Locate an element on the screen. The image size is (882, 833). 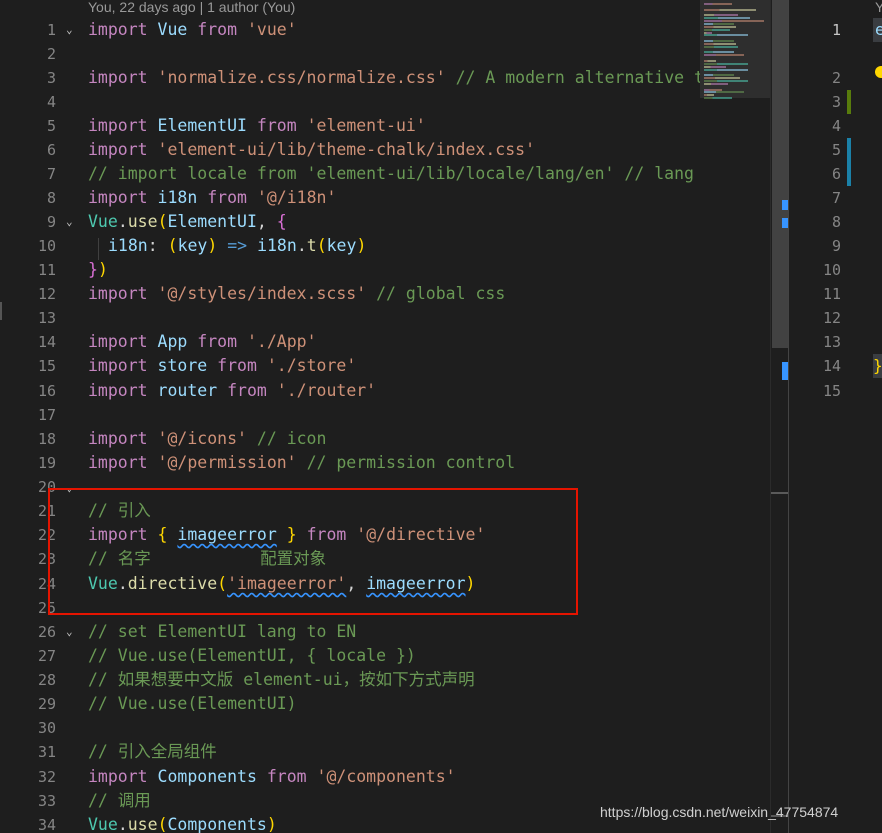
line-number: 16 is located at coordinates (28, 391).